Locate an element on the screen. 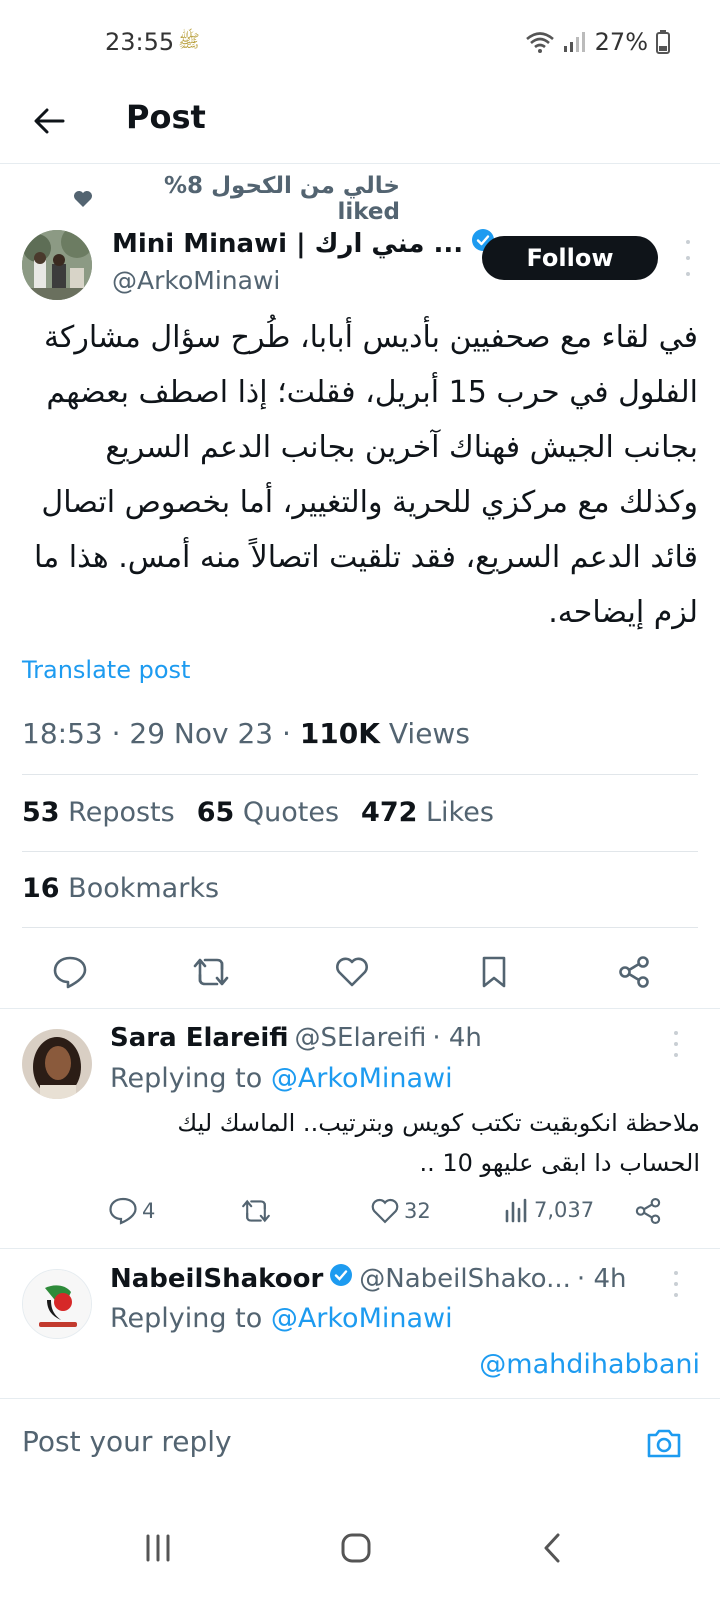  reply-author-name: Sara Elareifi is located at coordinates (199, 1038).